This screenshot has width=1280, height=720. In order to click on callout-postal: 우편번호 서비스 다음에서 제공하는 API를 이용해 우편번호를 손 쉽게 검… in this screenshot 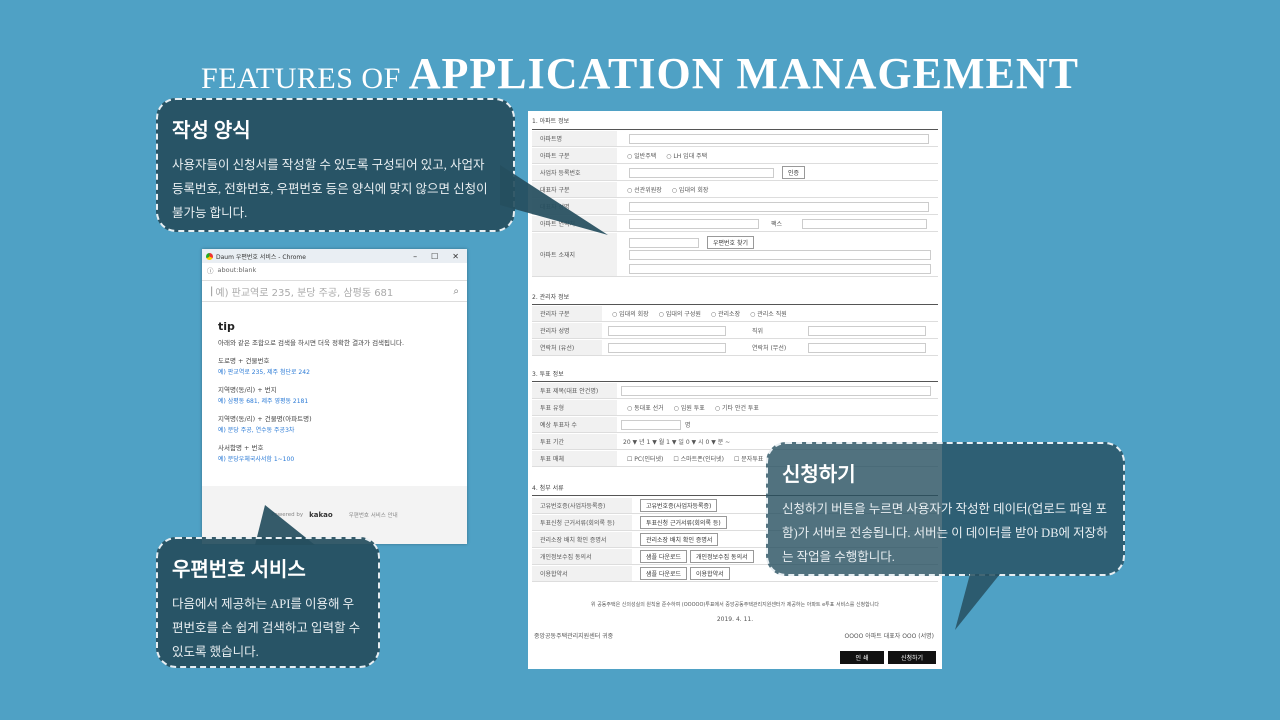, I will do `click(268, 602)`.